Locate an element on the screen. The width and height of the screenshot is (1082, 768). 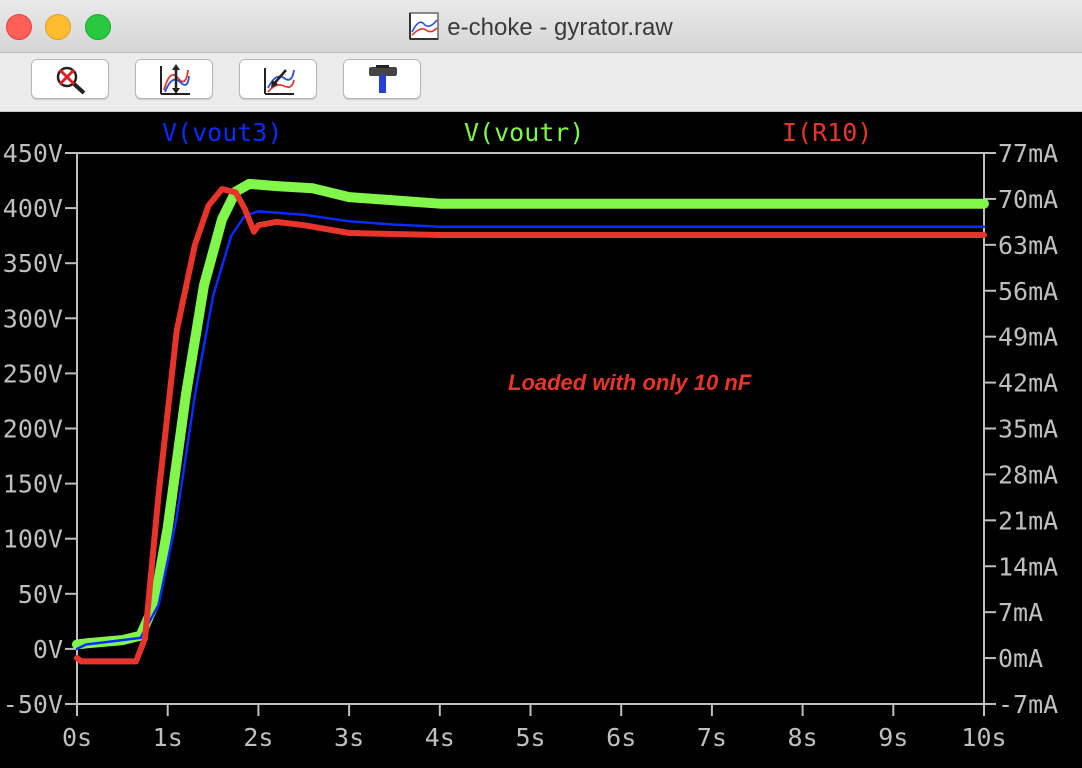
y-left-tick-label: -50V is located at coordinates (33, 704).